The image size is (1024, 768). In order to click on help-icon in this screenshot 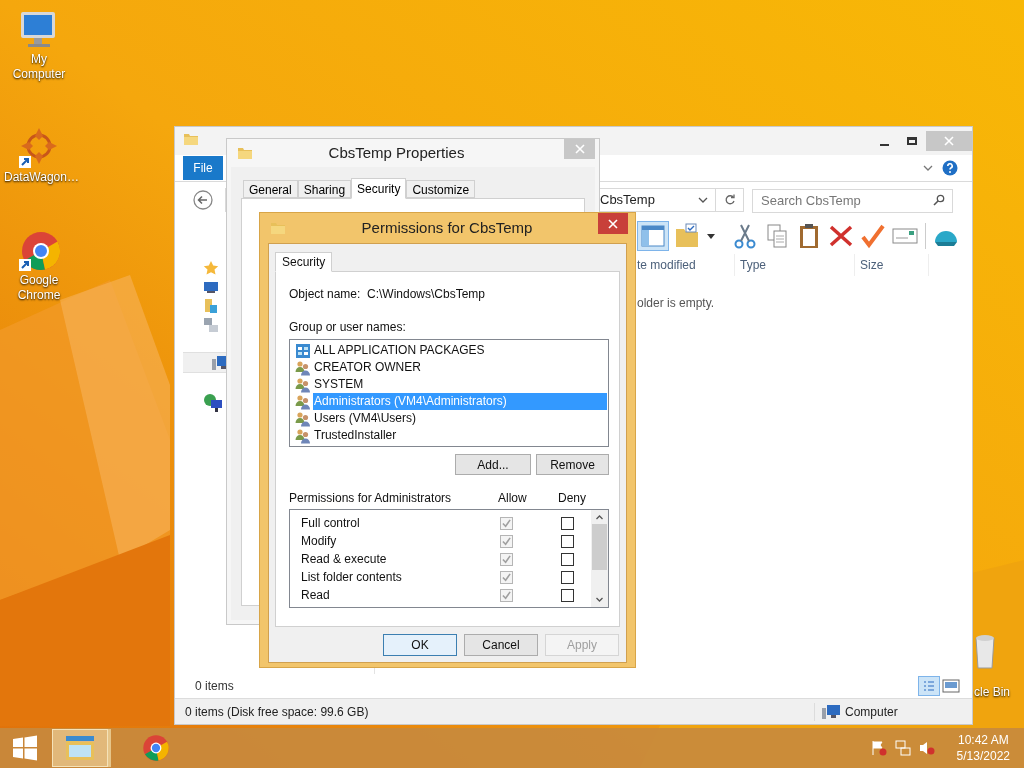, I will do `click(950, 168)`.